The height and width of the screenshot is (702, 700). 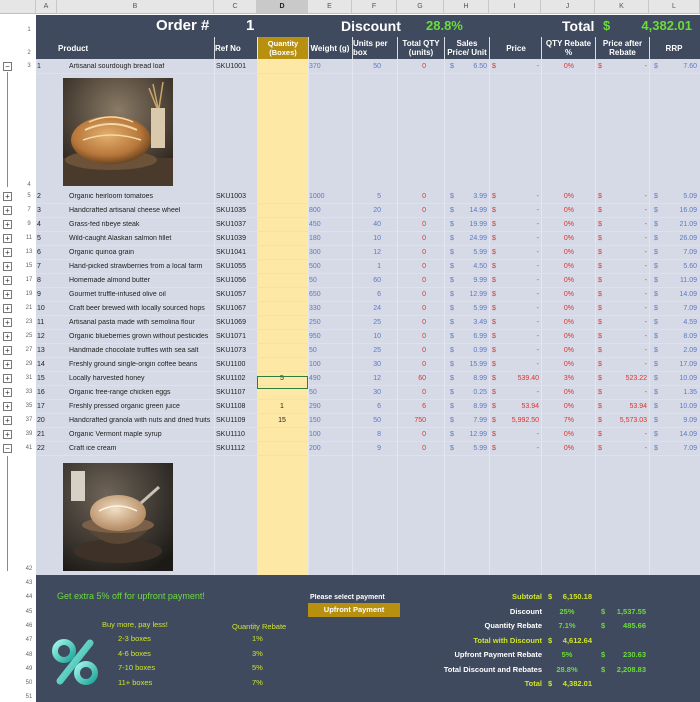 I want to click on item-number: 17, so click(x=46, y=406).